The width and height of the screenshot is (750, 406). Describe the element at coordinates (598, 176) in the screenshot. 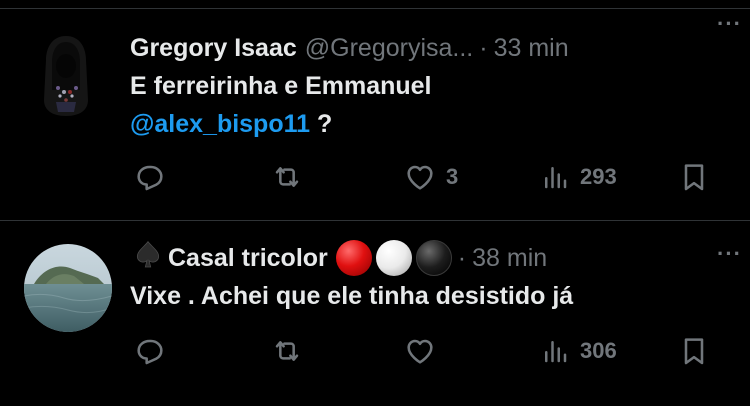

I see `views-count: 293` at that location.